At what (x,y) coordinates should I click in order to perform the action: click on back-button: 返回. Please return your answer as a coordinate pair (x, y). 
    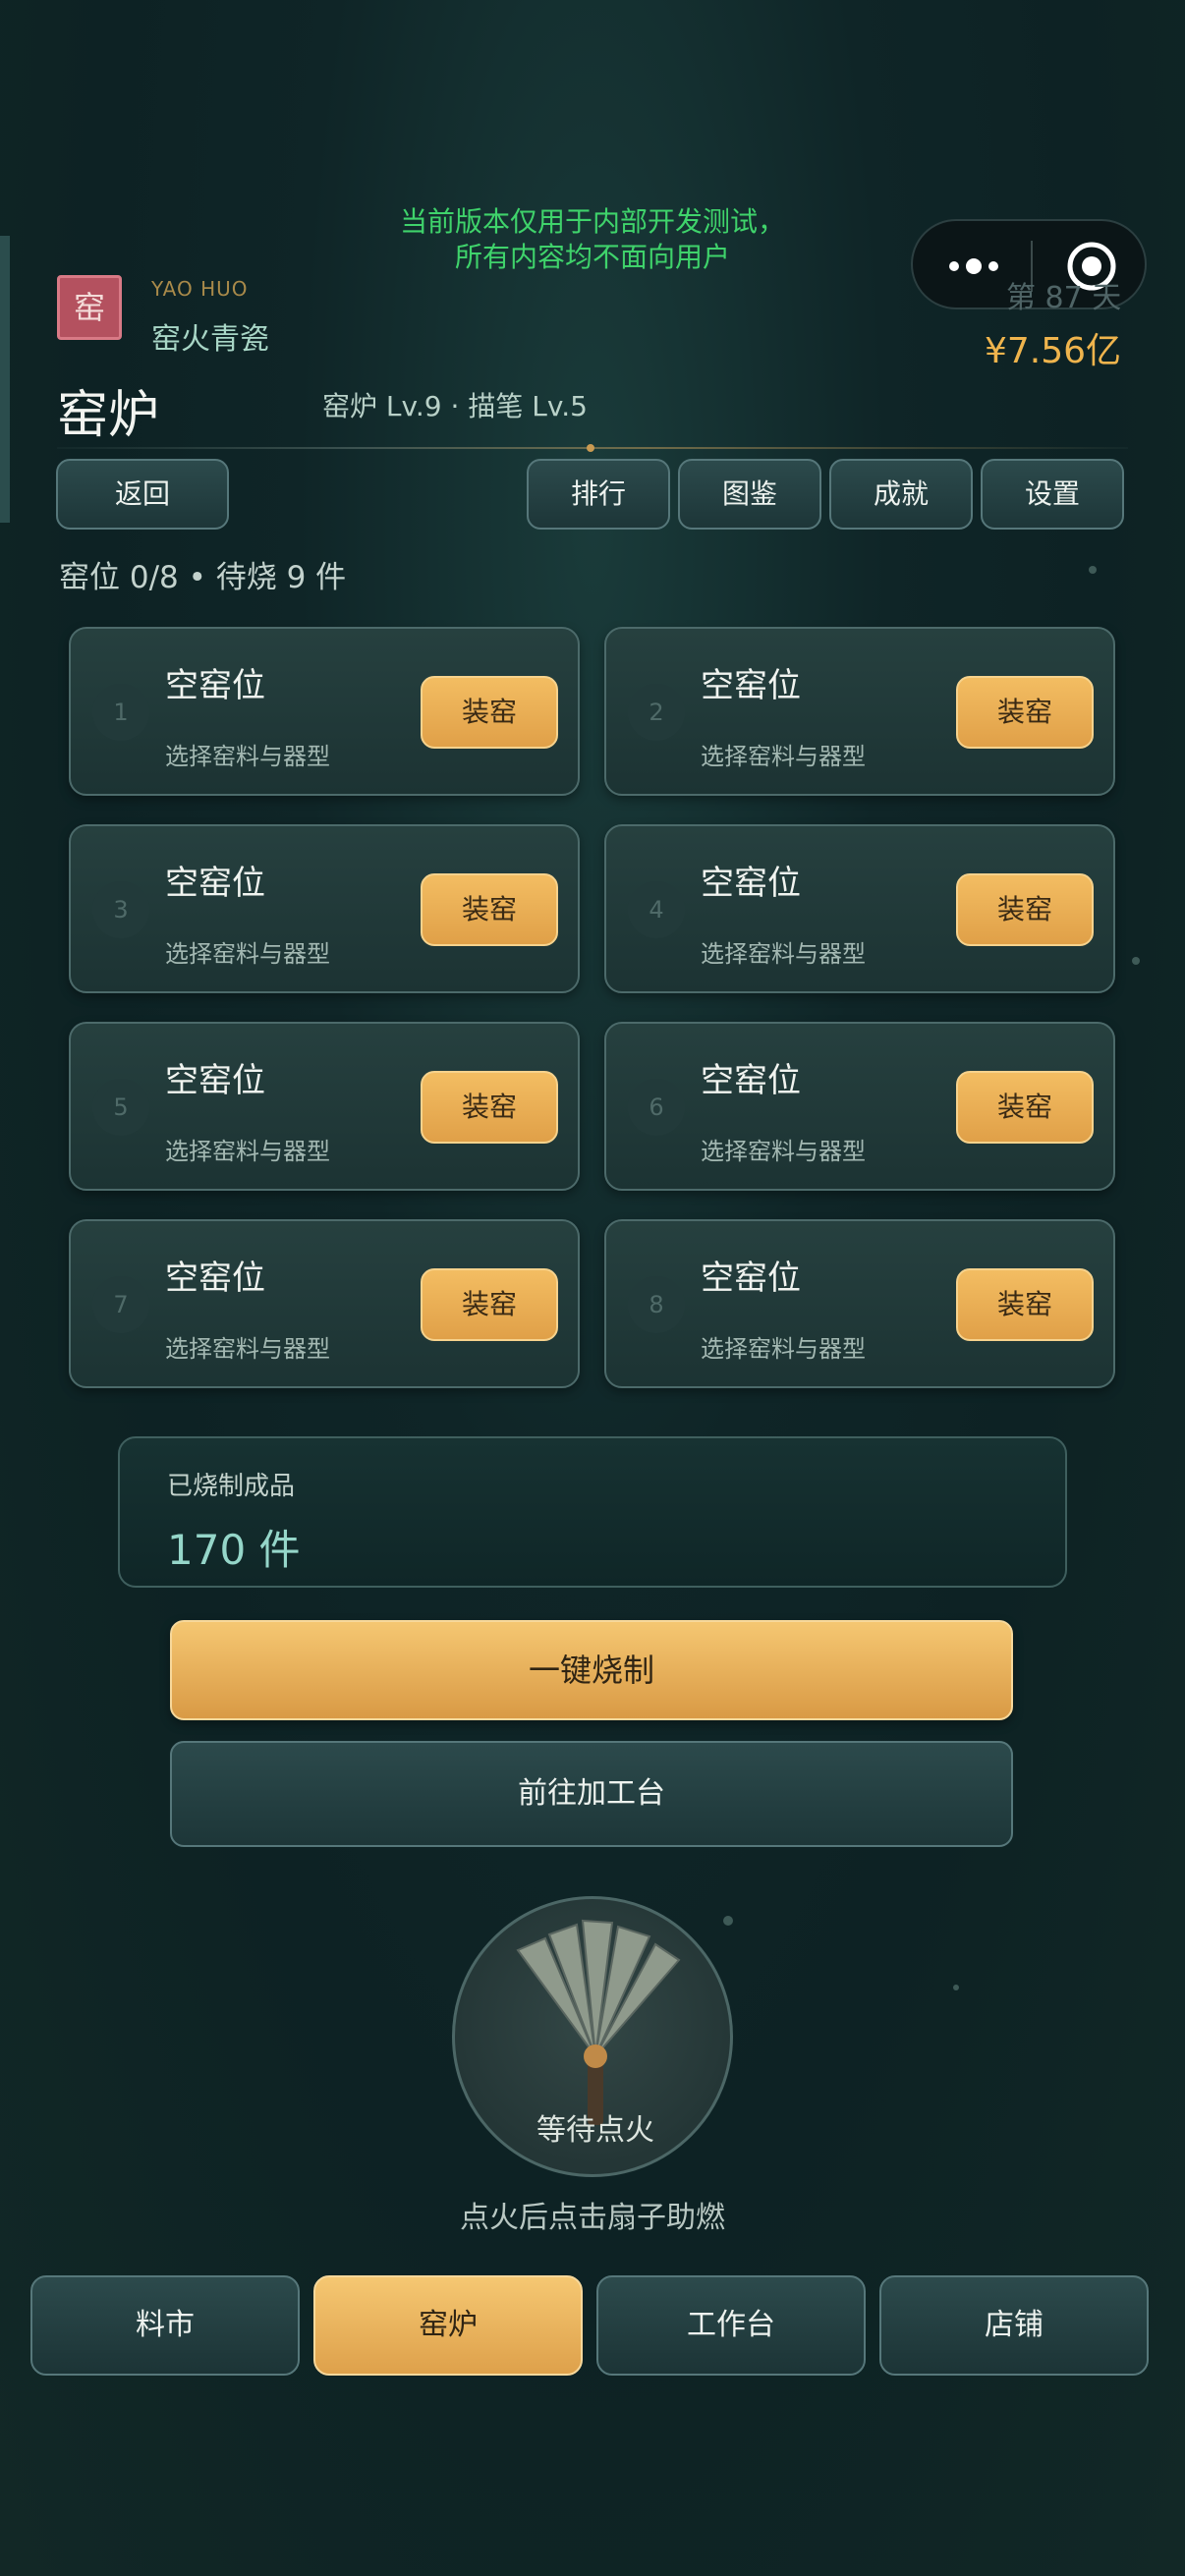
    Looking at the image, I should click on (142, 494).